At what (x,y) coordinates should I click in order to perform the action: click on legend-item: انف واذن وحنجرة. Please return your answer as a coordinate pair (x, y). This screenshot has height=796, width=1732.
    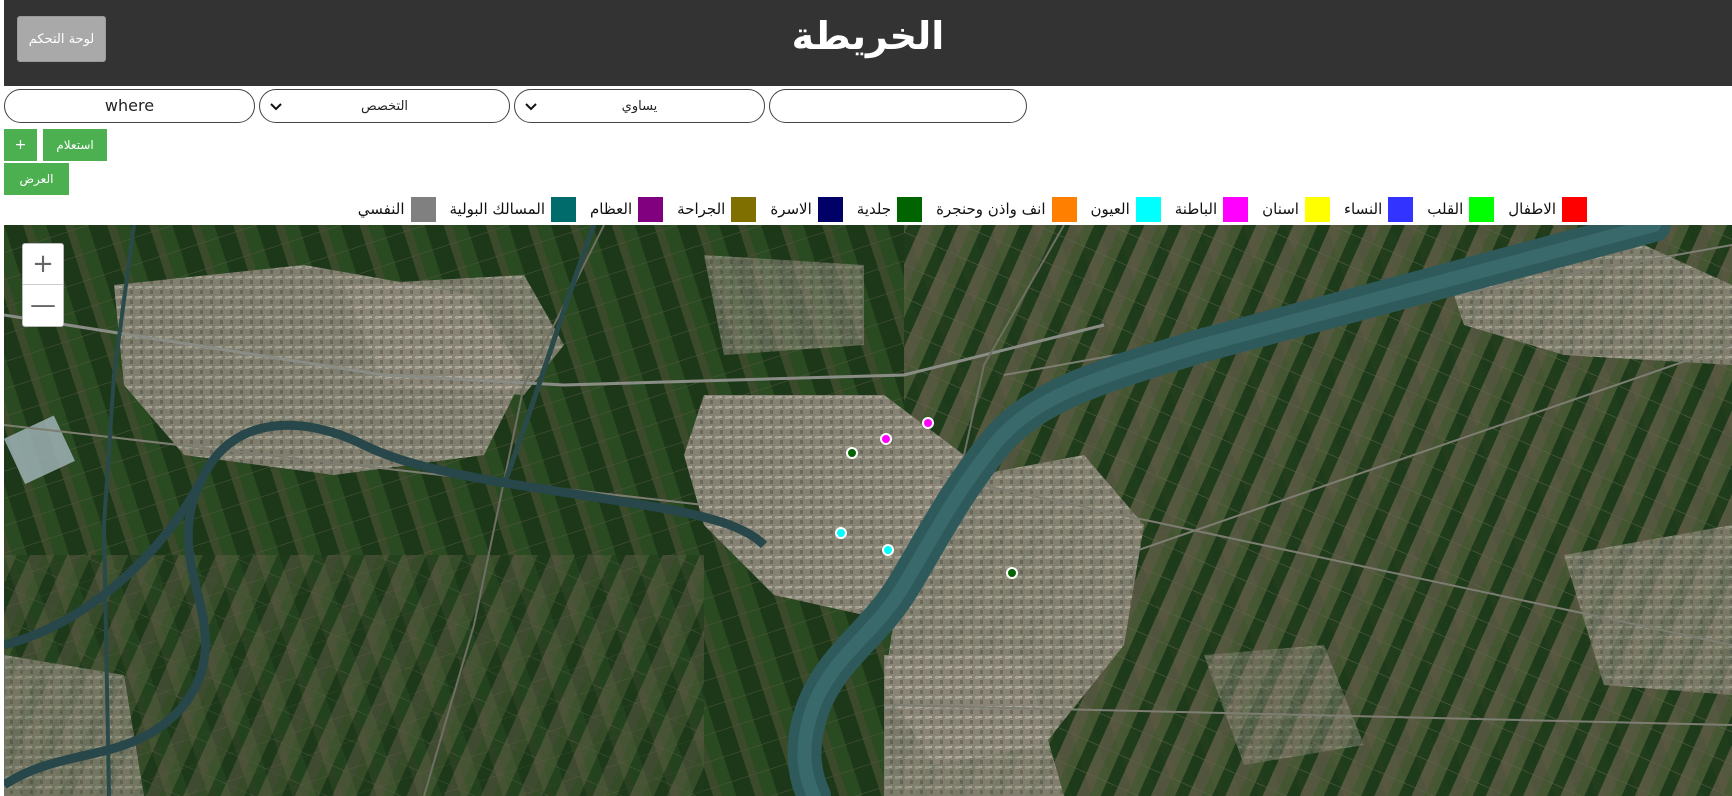
    Looking at the image, I should click on (1006, 209).